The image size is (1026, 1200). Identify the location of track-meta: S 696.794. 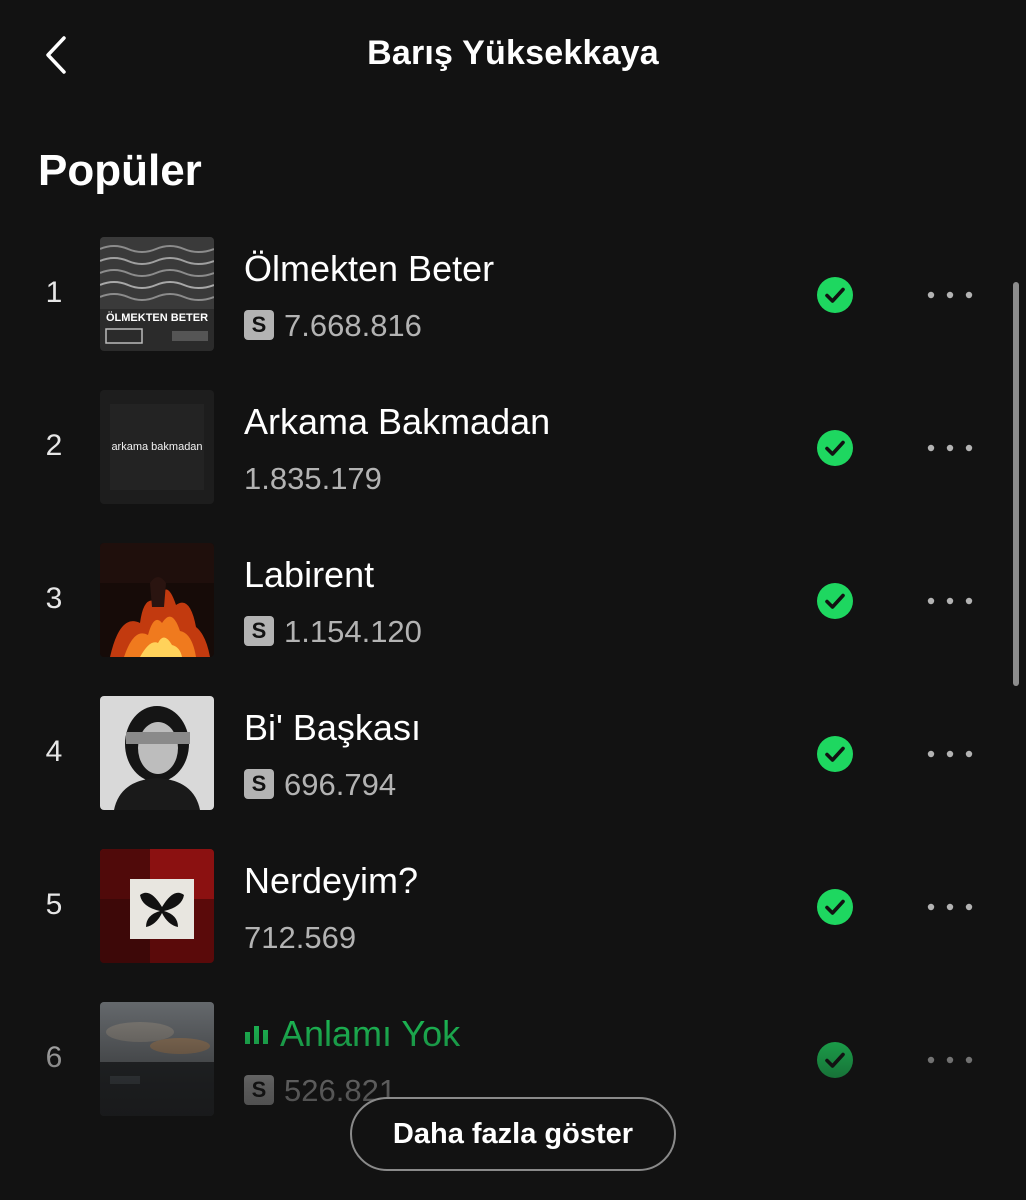
(320, 785).